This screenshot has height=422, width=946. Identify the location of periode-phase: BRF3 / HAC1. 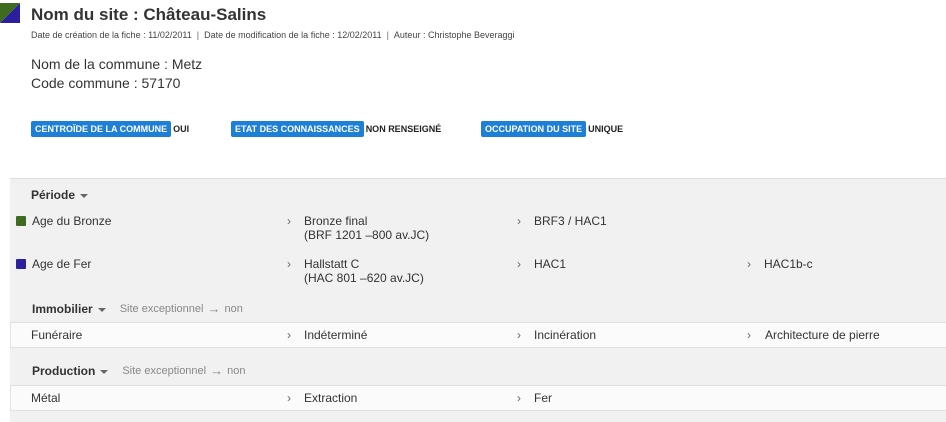
(570, 221).